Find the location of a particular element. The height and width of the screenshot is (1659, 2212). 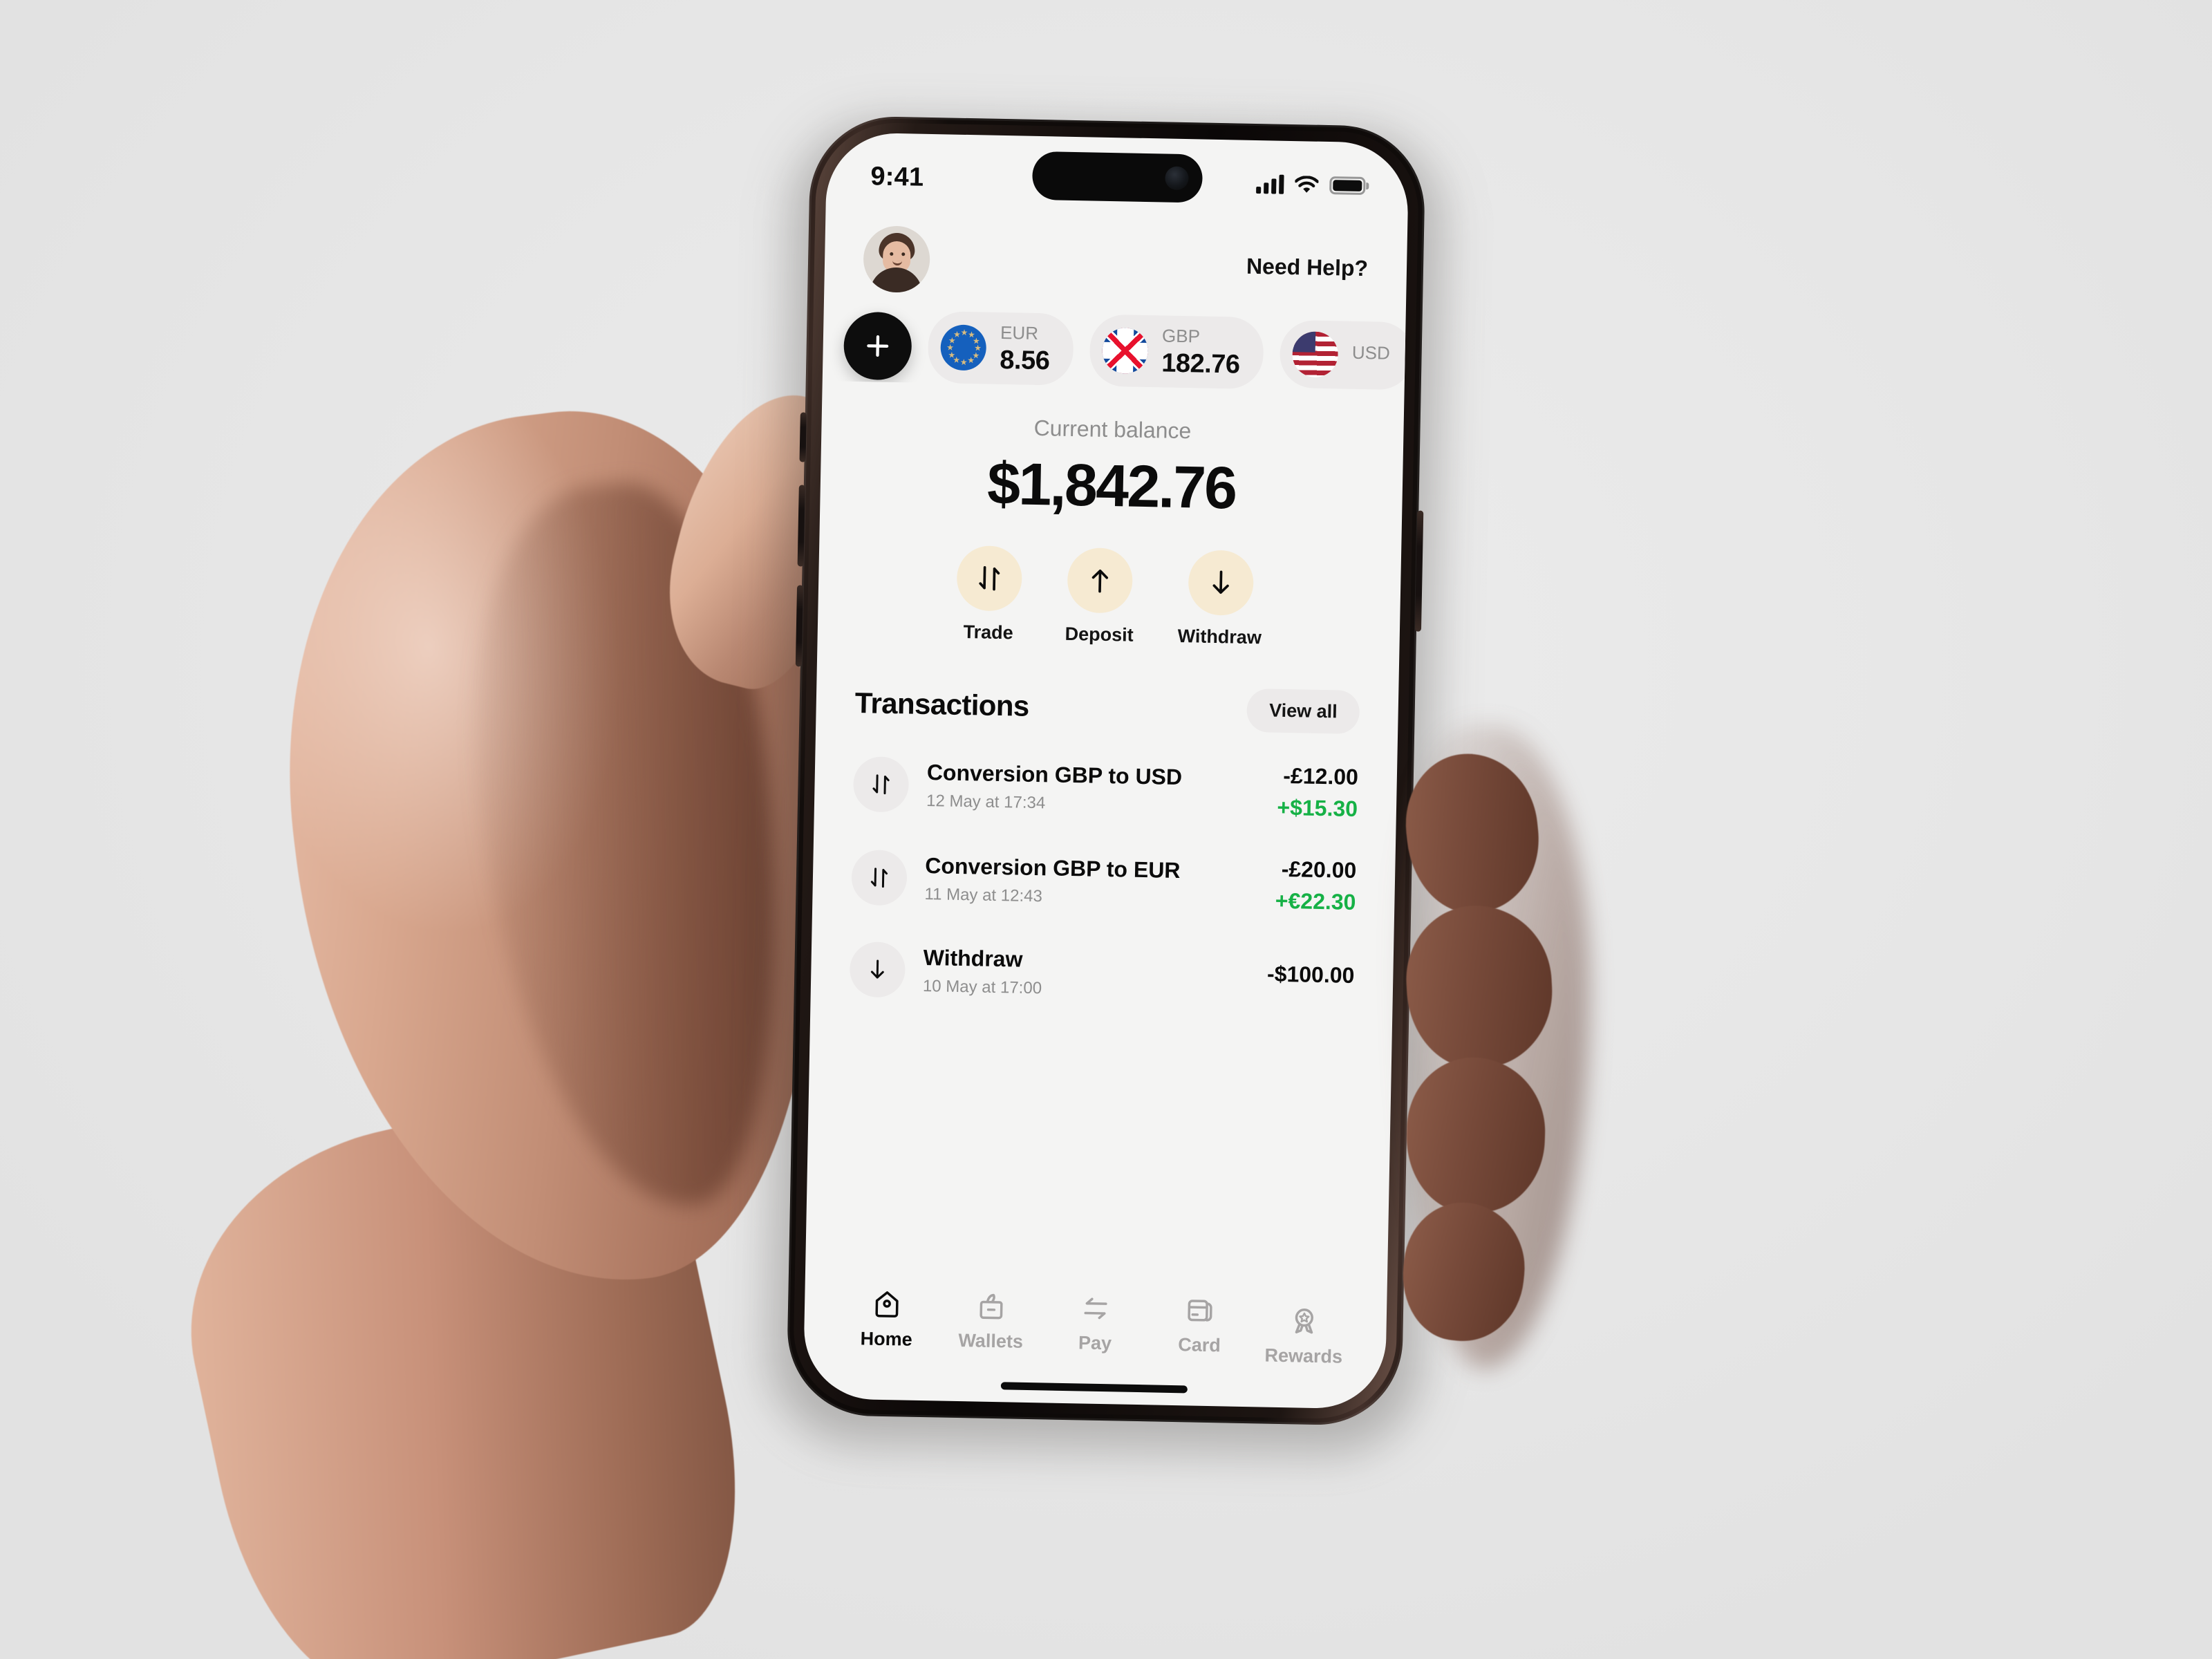

action-deposit-circle is located at coordinates (1100, 581).